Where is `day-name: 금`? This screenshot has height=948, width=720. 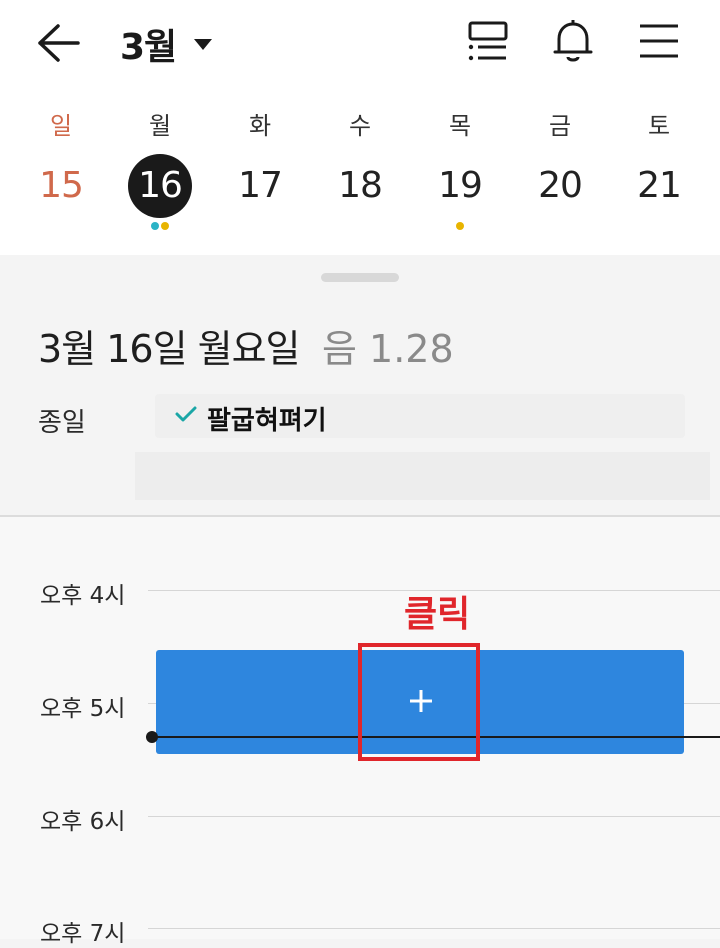 day-name: 금 is located at coordinates (560, 126).